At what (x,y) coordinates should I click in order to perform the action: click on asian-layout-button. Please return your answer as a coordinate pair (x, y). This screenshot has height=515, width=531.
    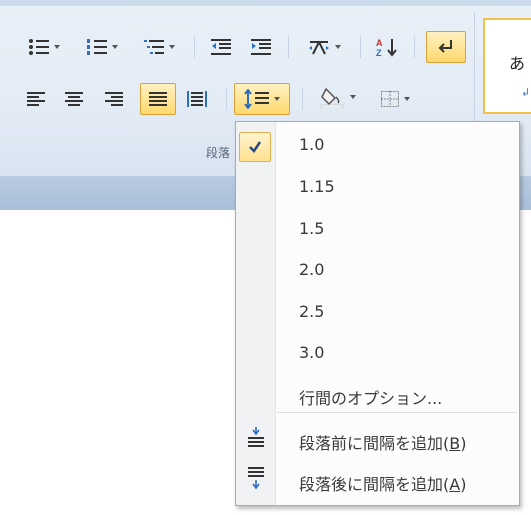
    Looking at the image, I should click on (324, 47).